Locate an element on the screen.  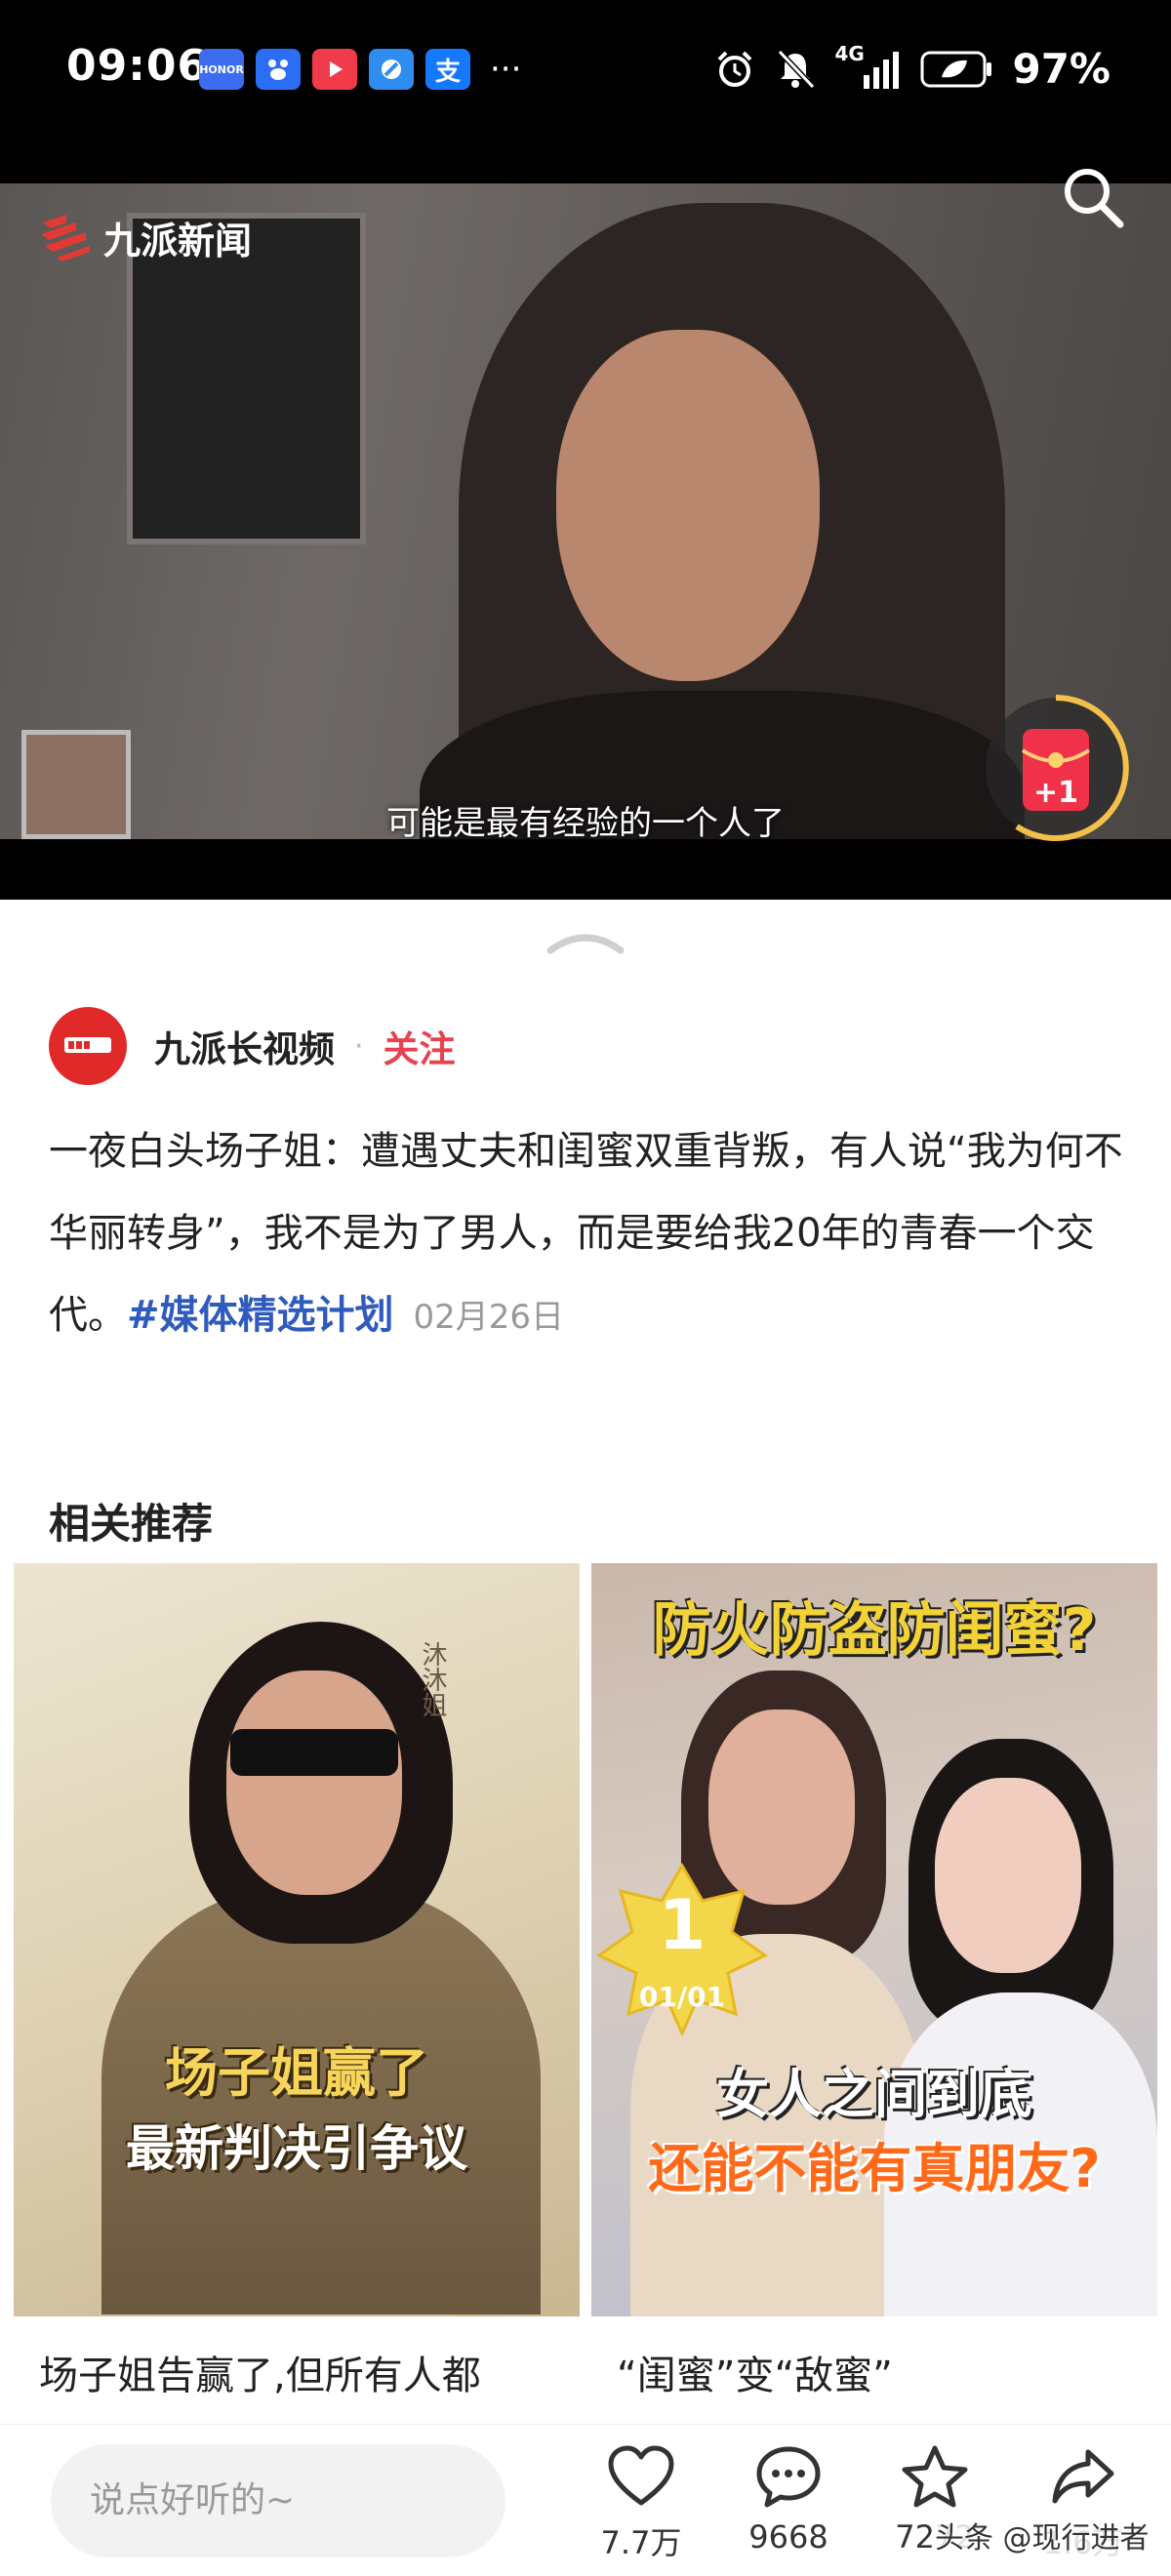
status-right: 4G 97% is located at coordinates (911, 67).